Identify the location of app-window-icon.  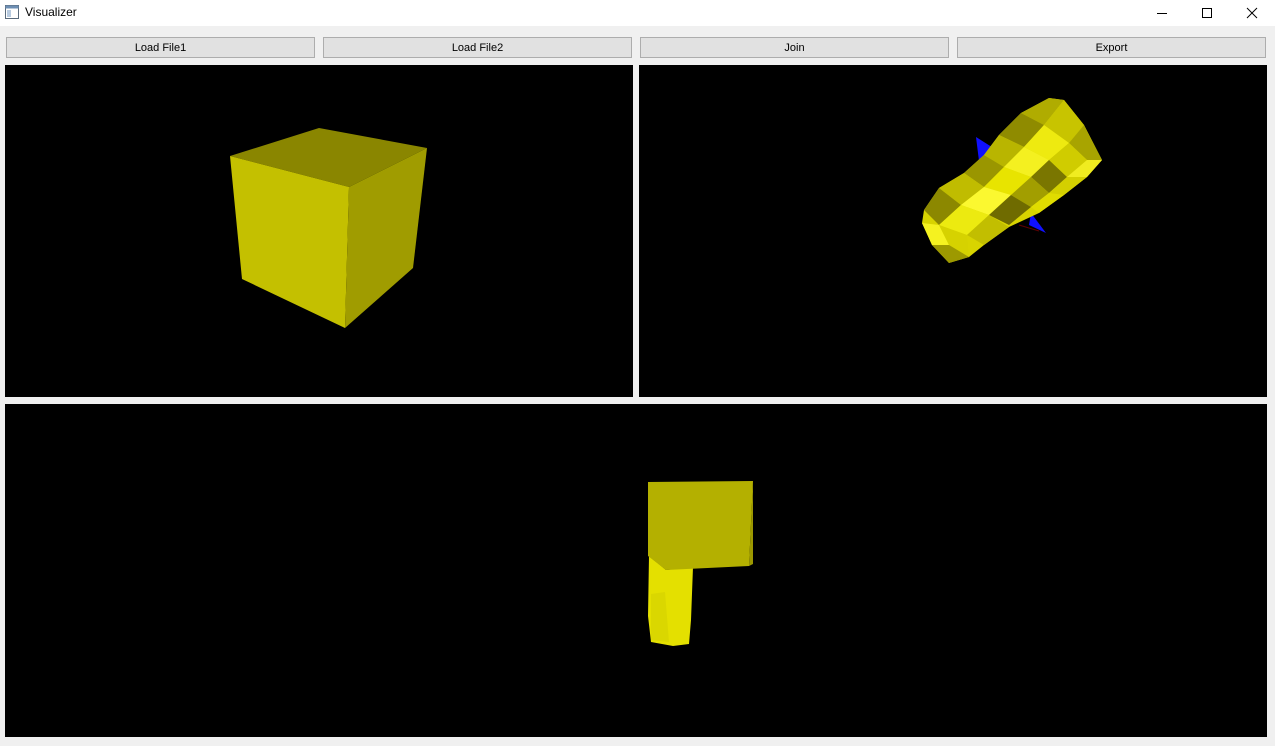
(12, 12).